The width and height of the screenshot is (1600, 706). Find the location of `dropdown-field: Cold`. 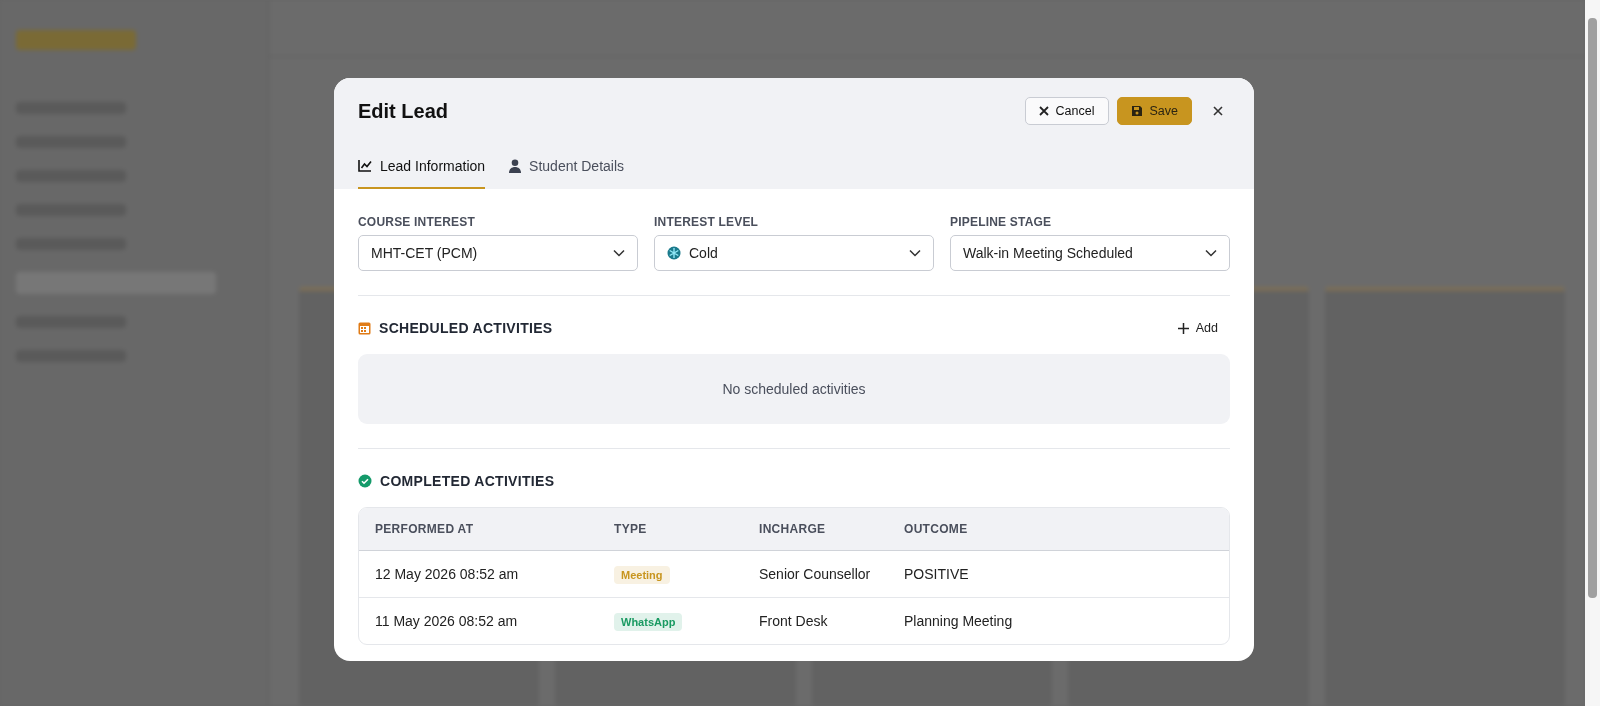

dropdown-field: Cold is located at coordinates (794, 253).